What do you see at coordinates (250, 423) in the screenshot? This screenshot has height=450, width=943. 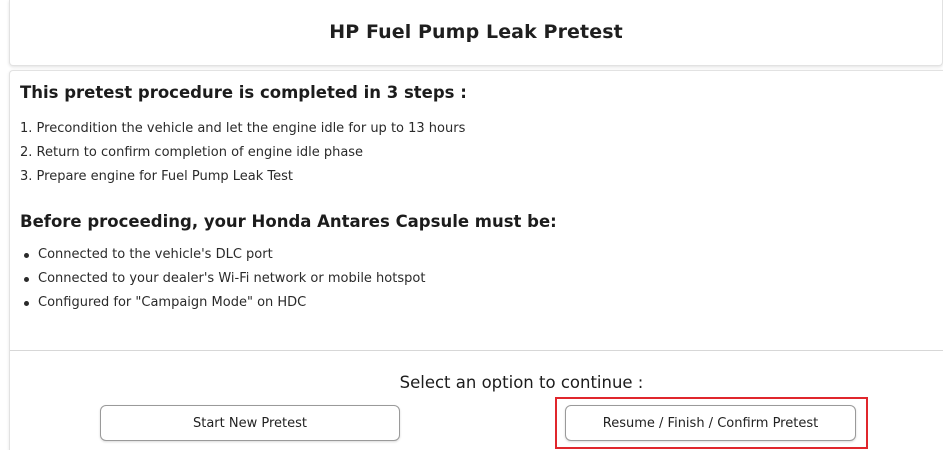 I see `start-new-pretest-button: Start New Pretest` at bounding box center [250, 423].